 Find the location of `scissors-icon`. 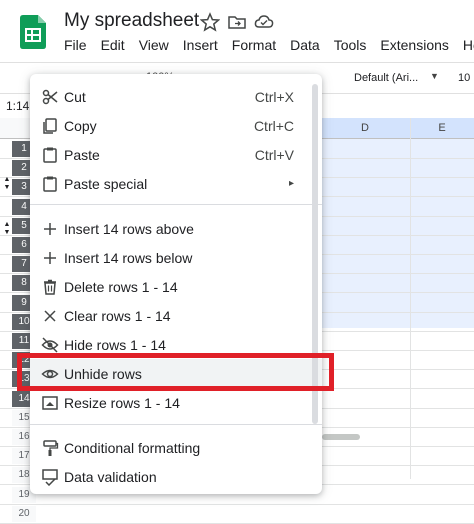

scissors-icon is located at coordinates (50, 97).